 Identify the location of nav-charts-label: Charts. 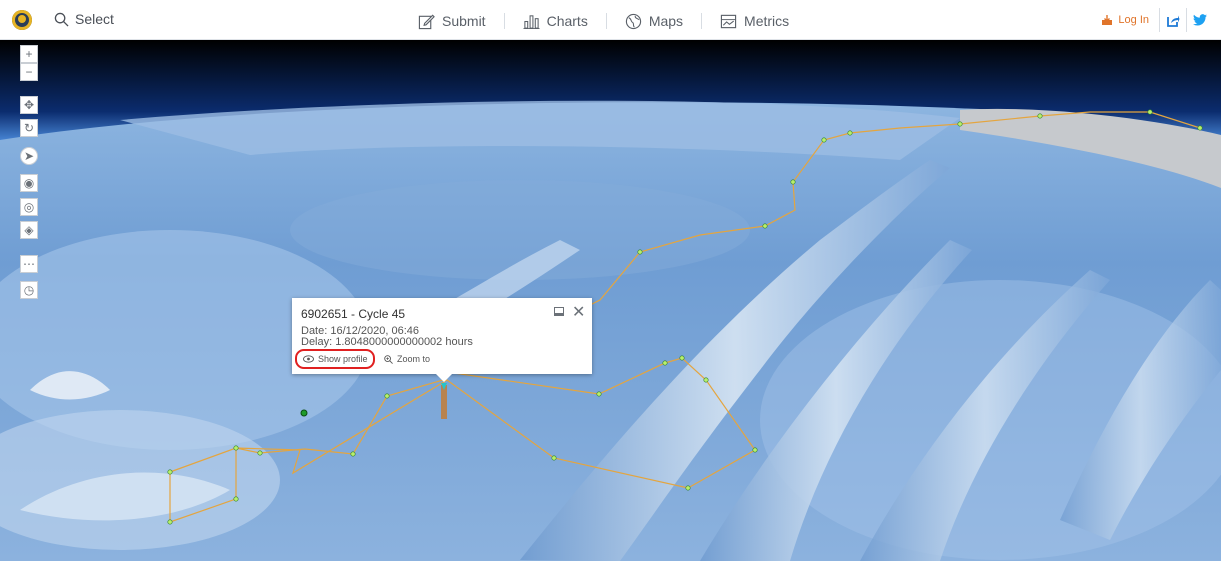
(567, 21).